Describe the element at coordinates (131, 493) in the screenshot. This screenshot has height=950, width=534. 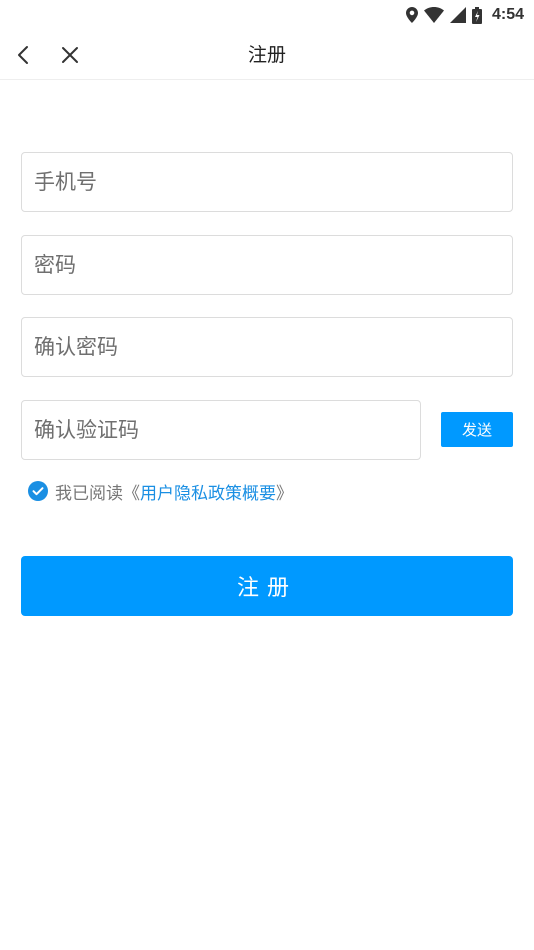
I see `agreement-open-bracket: 《` at that location.